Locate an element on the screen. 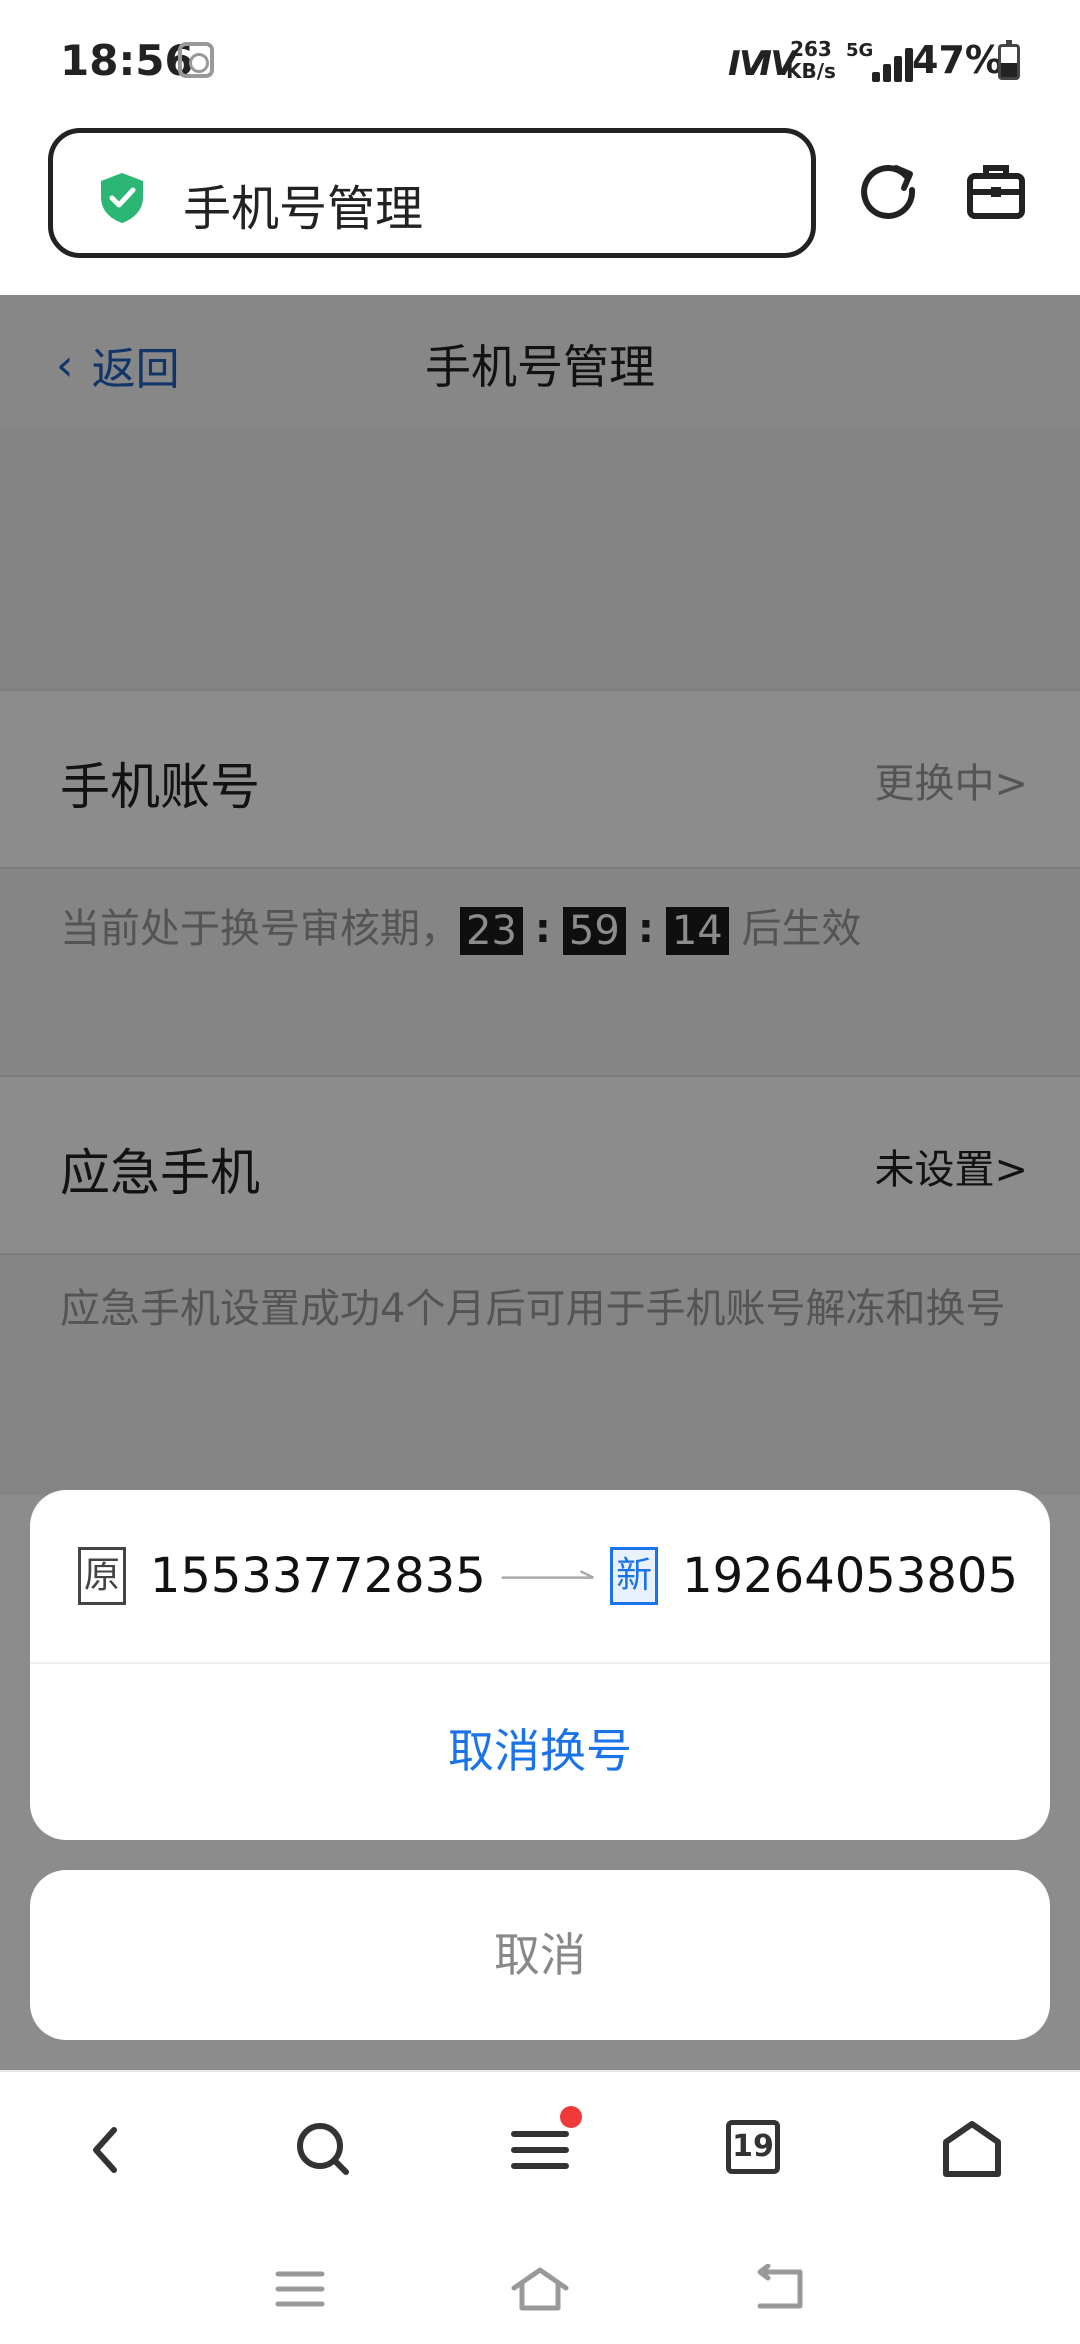 The image size is (1080, 2344). new-tag: 新 is located at coordinates (634, 1576).